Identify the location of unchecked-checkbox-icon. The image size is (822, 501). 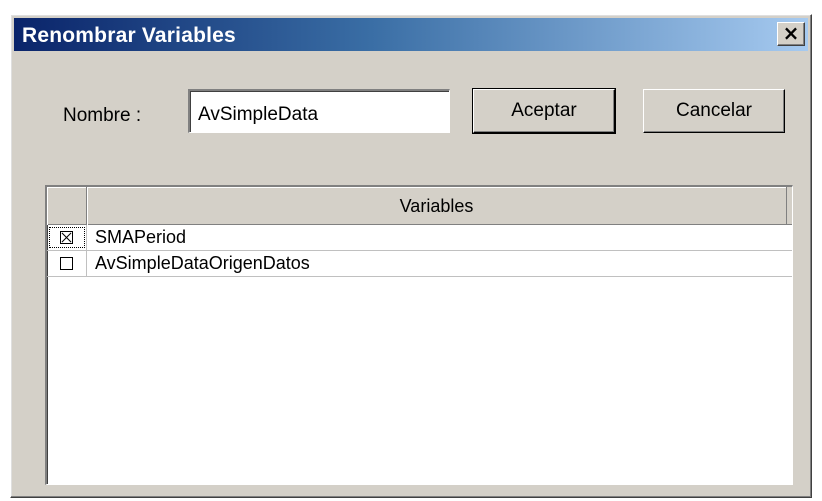
(66, 263).